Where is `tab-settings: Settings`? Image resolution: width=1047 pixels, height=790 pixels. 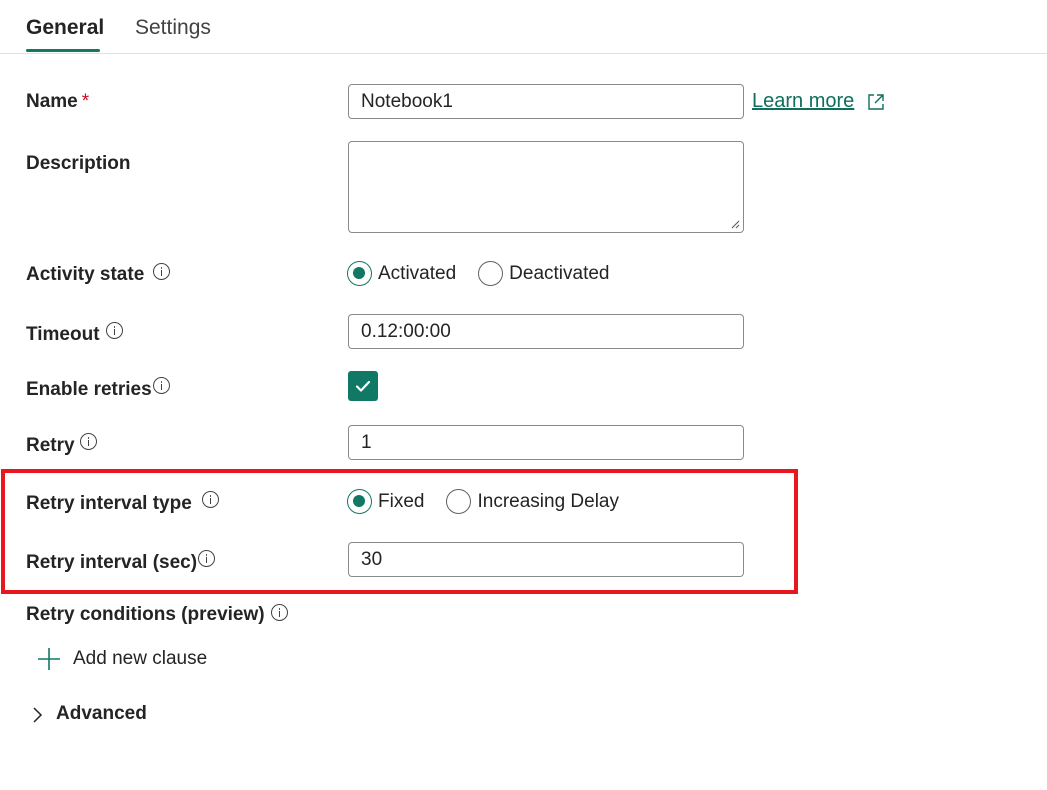 tab-settings: Settings is located at coordinates (173, 28).